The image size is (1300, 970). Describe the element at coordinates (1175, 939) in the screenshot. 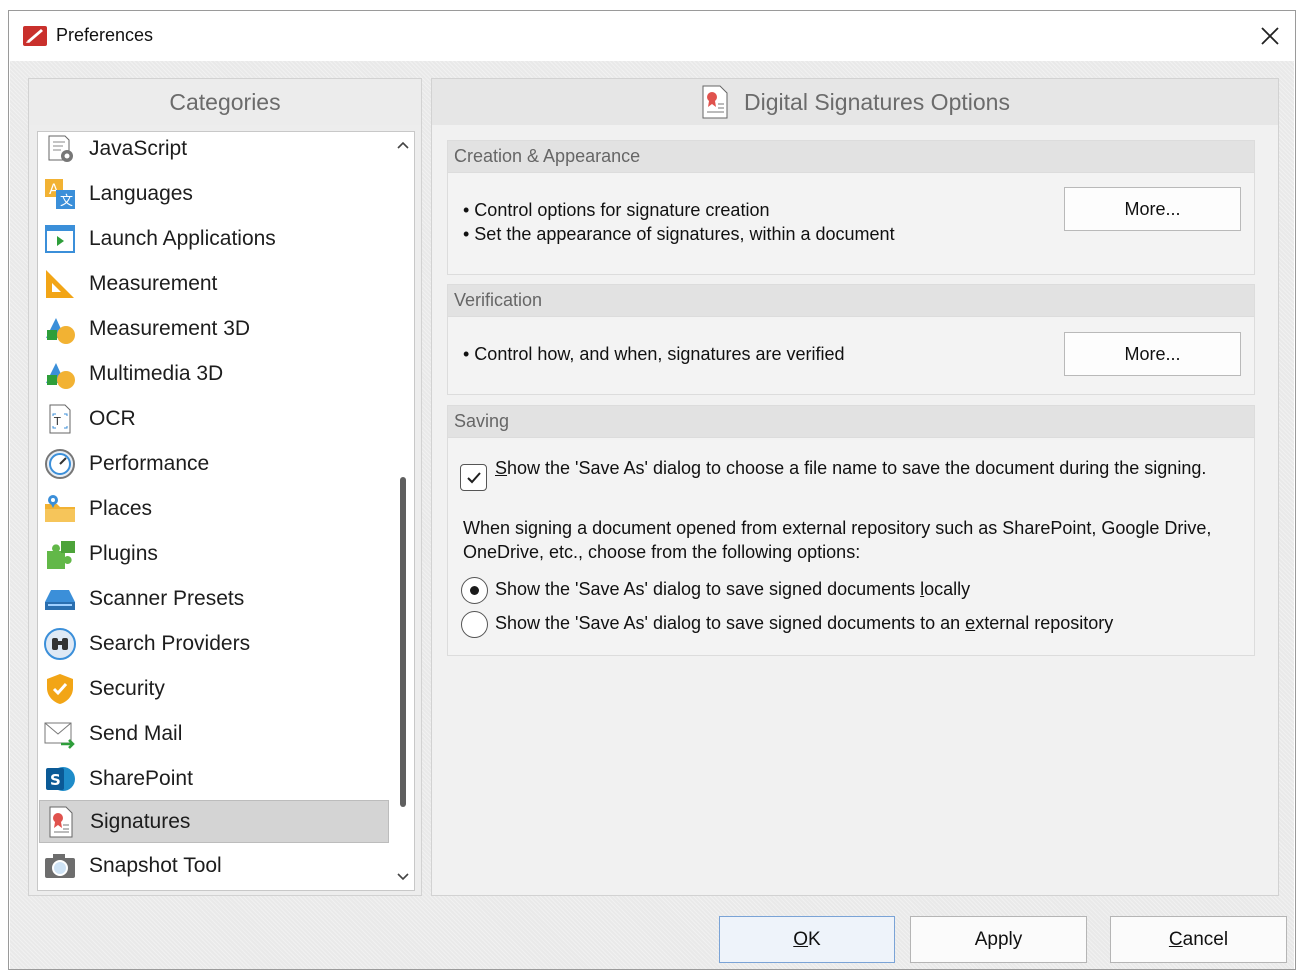

I see `accelerator-key: C` at that location.